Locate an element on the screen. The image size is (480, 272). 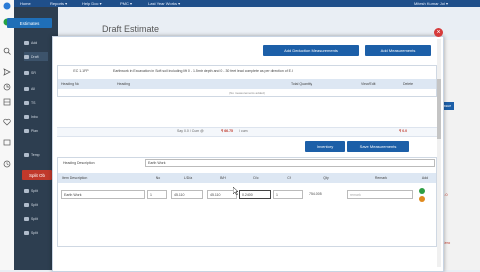
no-input: 1 is located at coordinates (157, 194).